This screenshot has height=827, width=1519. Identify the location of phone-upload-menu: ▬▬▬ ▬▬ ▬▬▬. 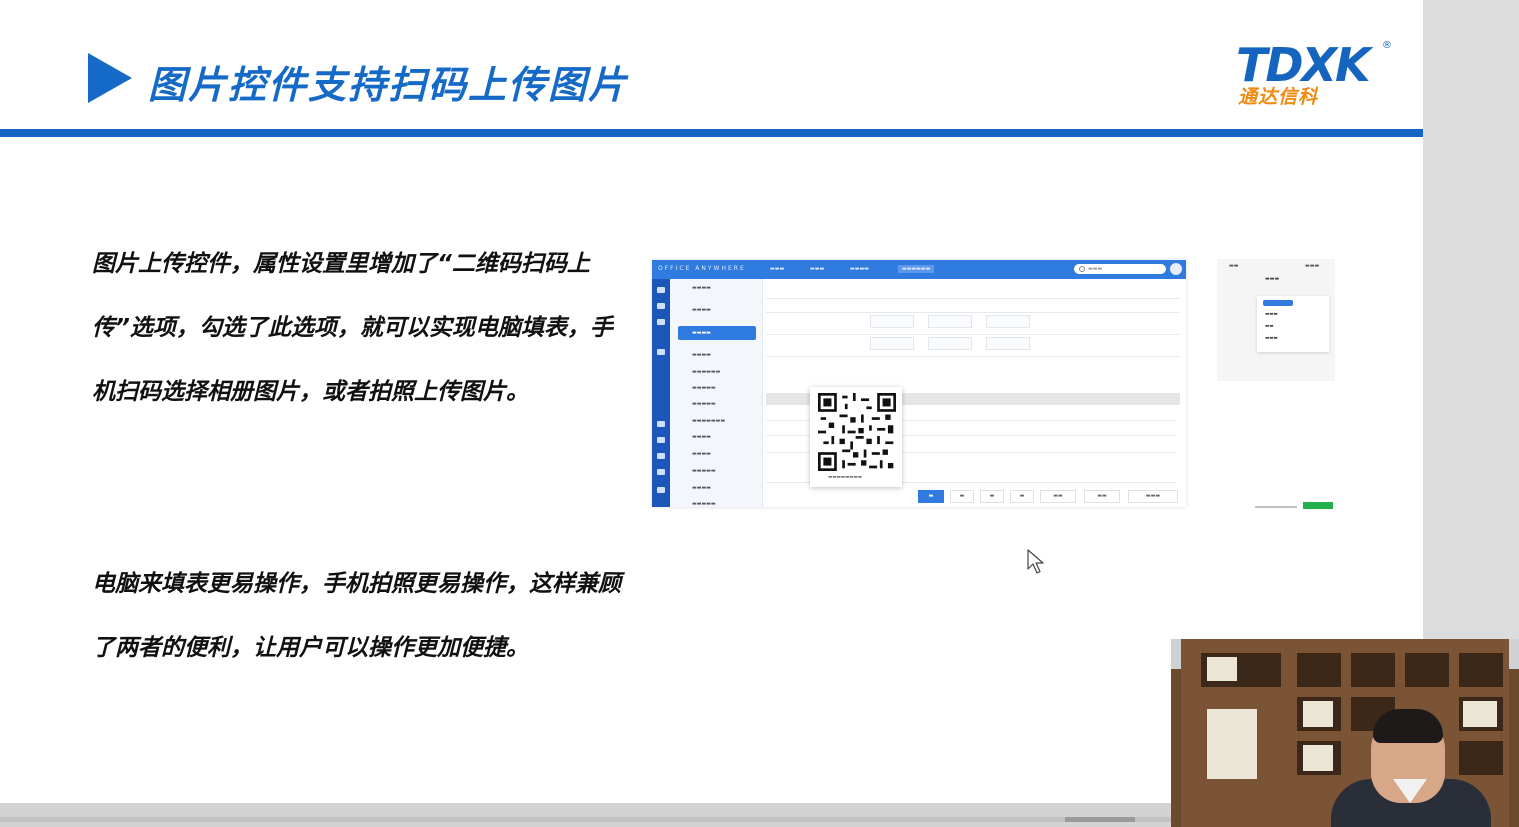
(1293, 324).